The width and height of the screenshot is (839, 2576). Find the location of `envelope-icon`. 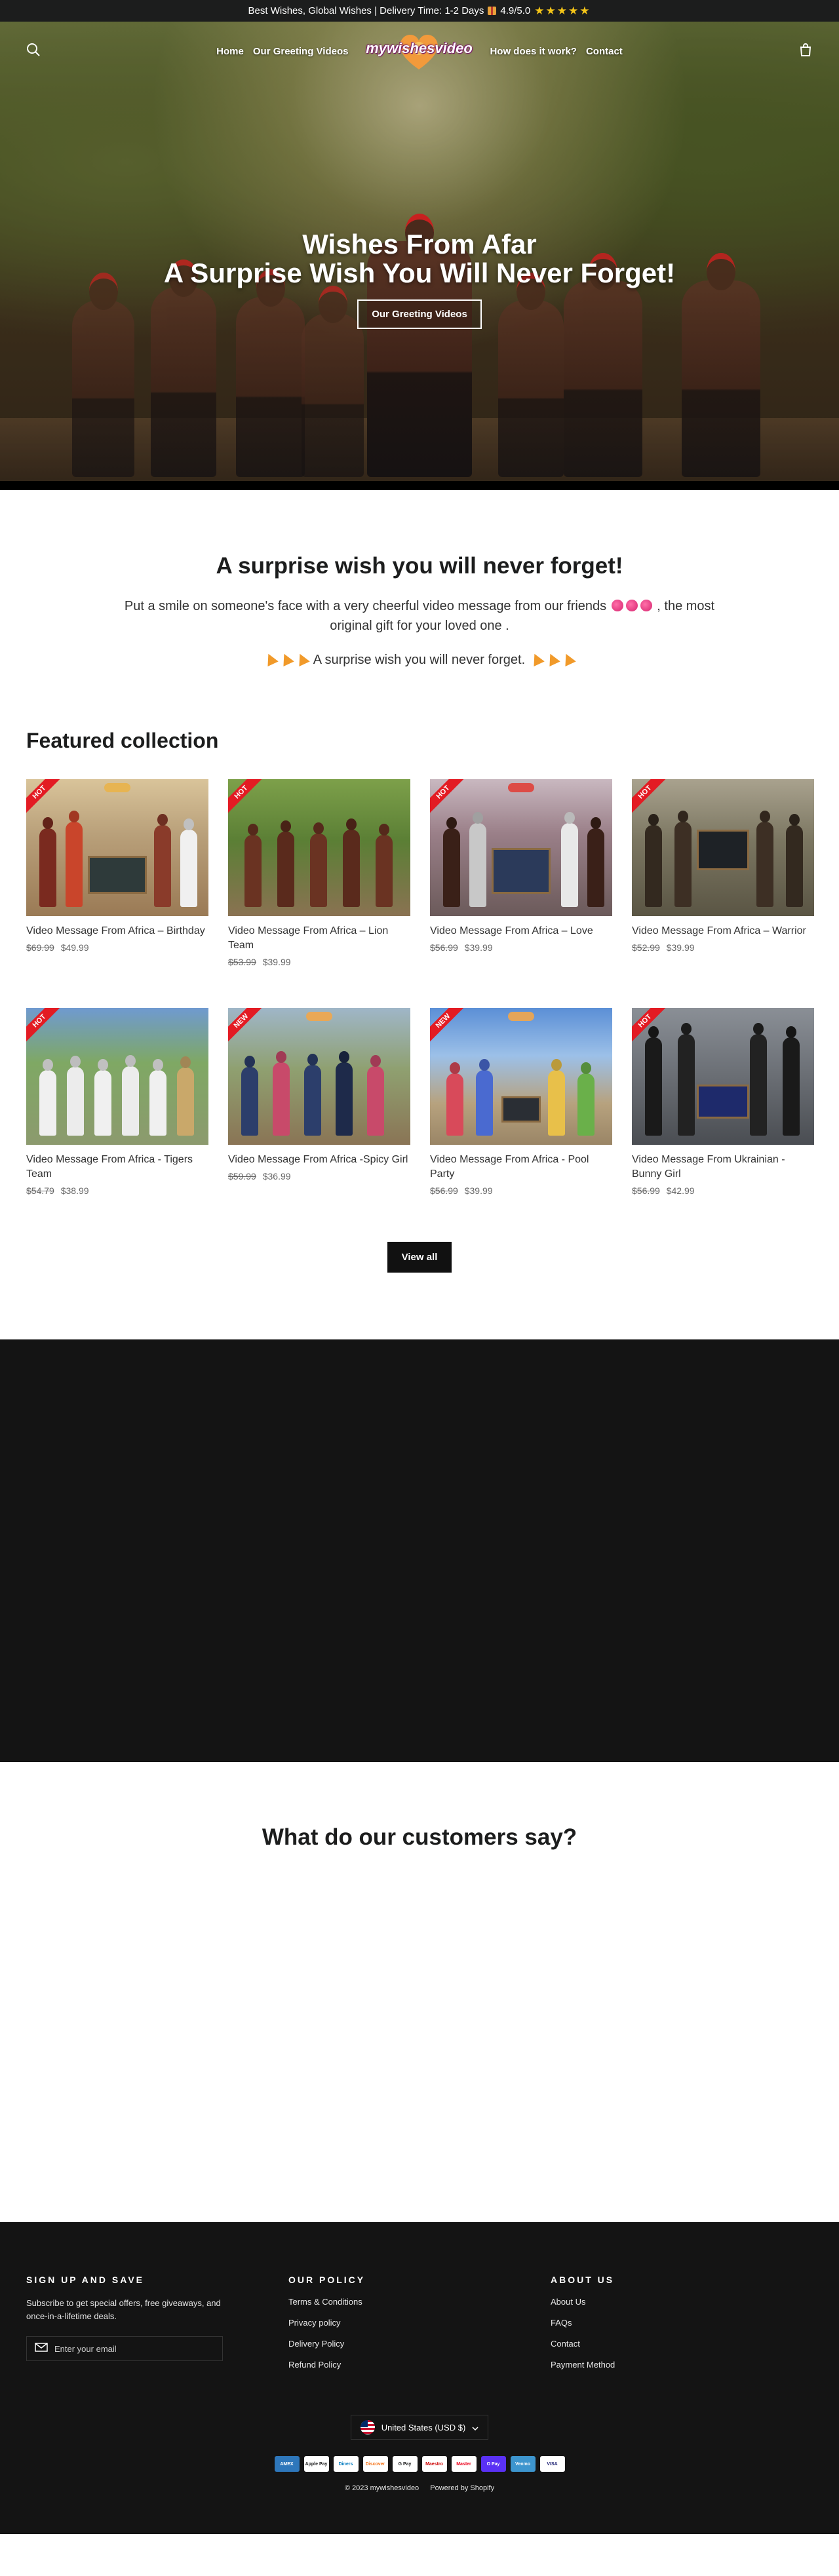

envelope-icon is located at coordinates (41, 2348).